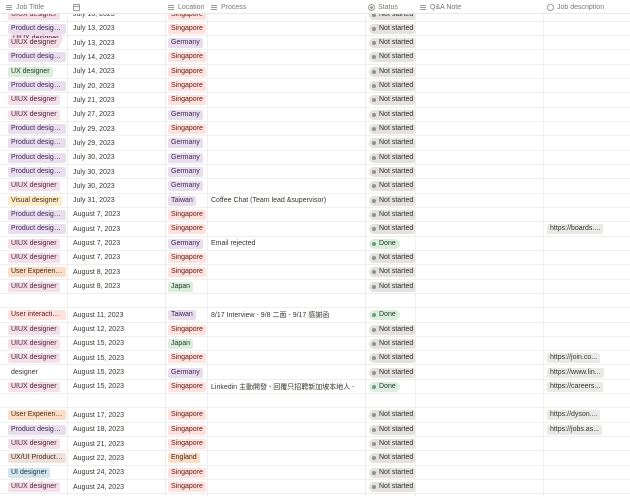 Image resolution: width=630 pixels, height=496 pixels. What do you see at coordinates (187, 401) in the screenshot?
I see `location-cell` at bounding box center [187, 401].